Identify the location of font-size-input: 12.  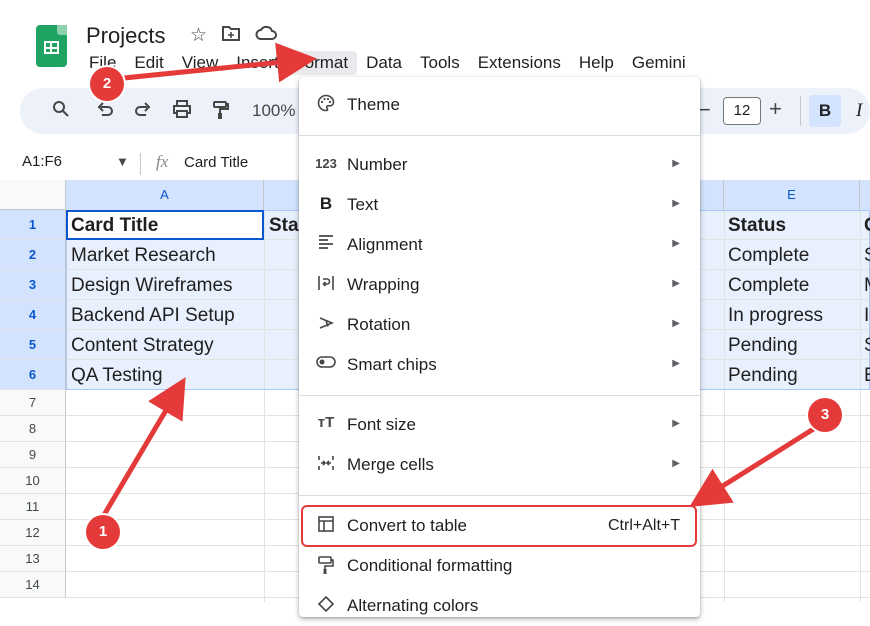
(742, 111).